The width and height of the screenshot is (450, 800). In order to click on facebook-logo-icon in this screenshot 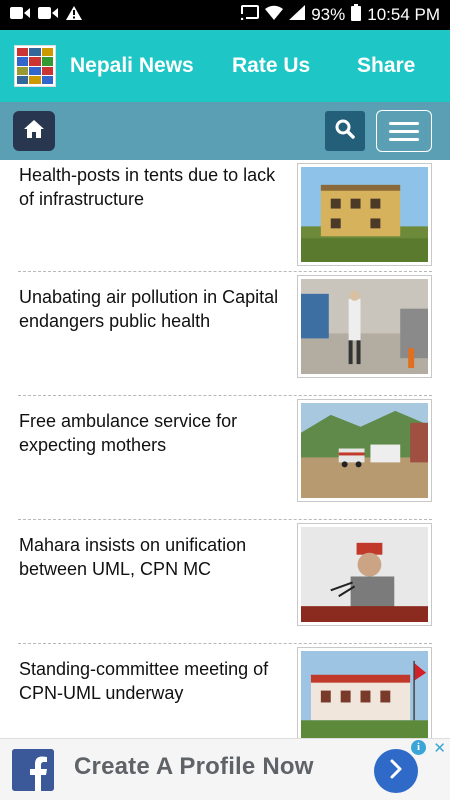, I will do `click(33, 770)`.